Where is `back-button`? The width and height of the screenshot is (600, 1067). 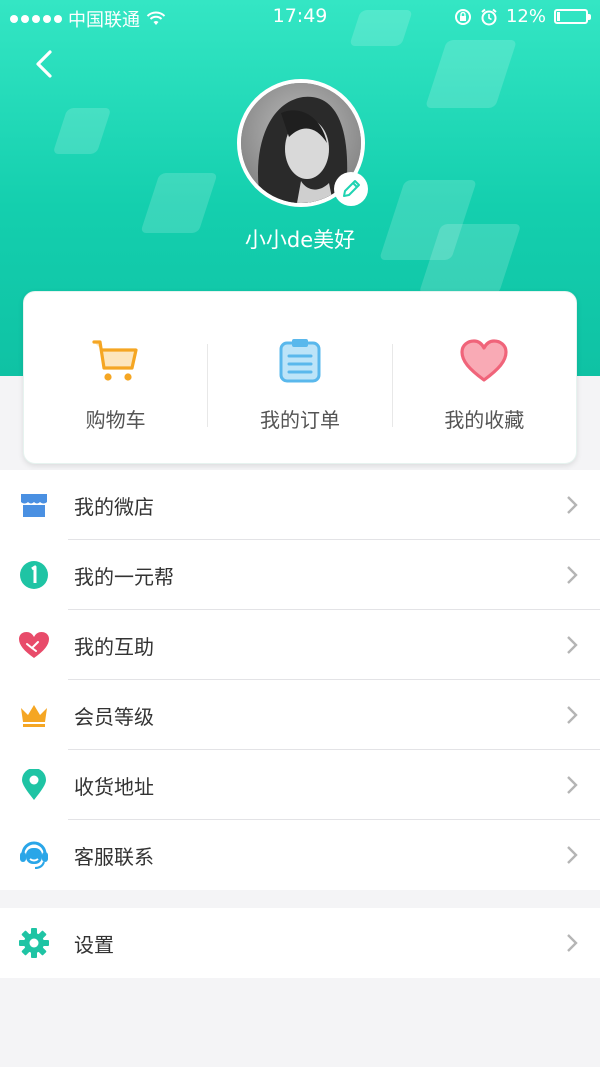 back-button is located at coordinates (46, 64).